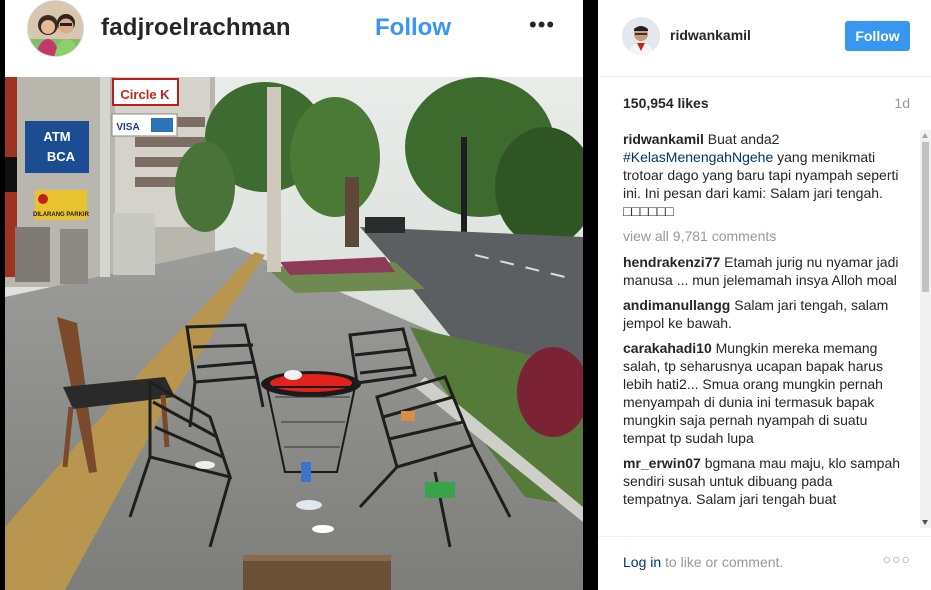 The image size is (931, 590). What do you see at coordinates (764, 236) in the screenshot?
I see `view-all-comments-link: view all 9,781 comments` at bounding box center [764, 236].